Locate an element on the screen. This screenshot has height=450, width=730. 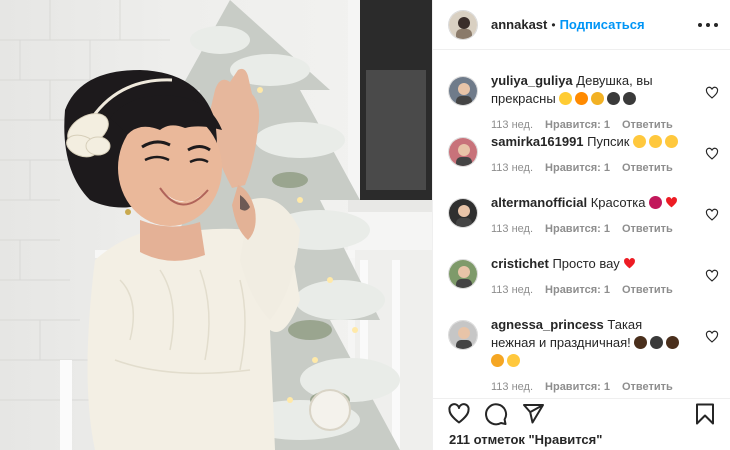
heart-eyes-emoji-icon is located at coordinates (672, 141).